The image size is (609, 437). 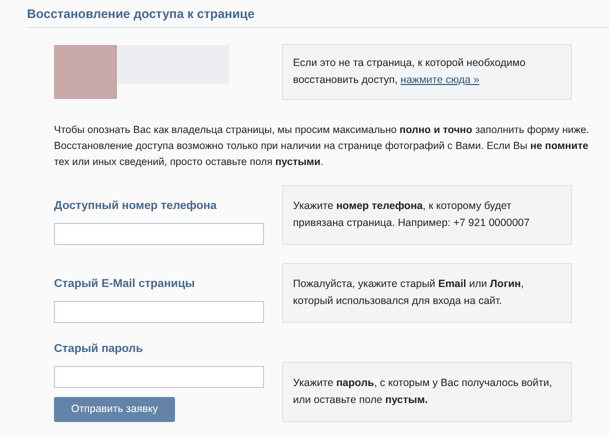 What do you see at coordinates (427, 392) in the screenshot?
I see `hint-text: Укажите пароль, с которым у Вас получалось войти, или оставьте поле пустым.` at bounding box center [427, 392].